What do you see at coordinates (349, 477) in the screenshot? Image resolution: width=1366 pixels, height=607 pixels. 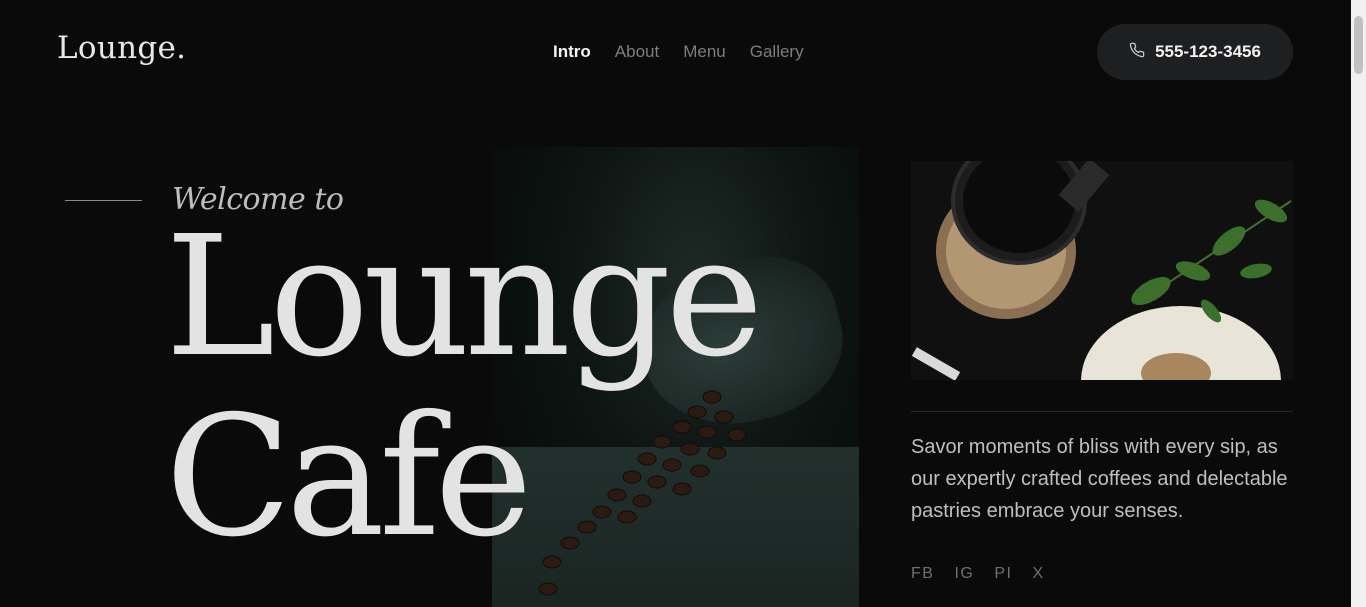 I see `hero-title-line2: Cafe` at bounding box center [349, 477].